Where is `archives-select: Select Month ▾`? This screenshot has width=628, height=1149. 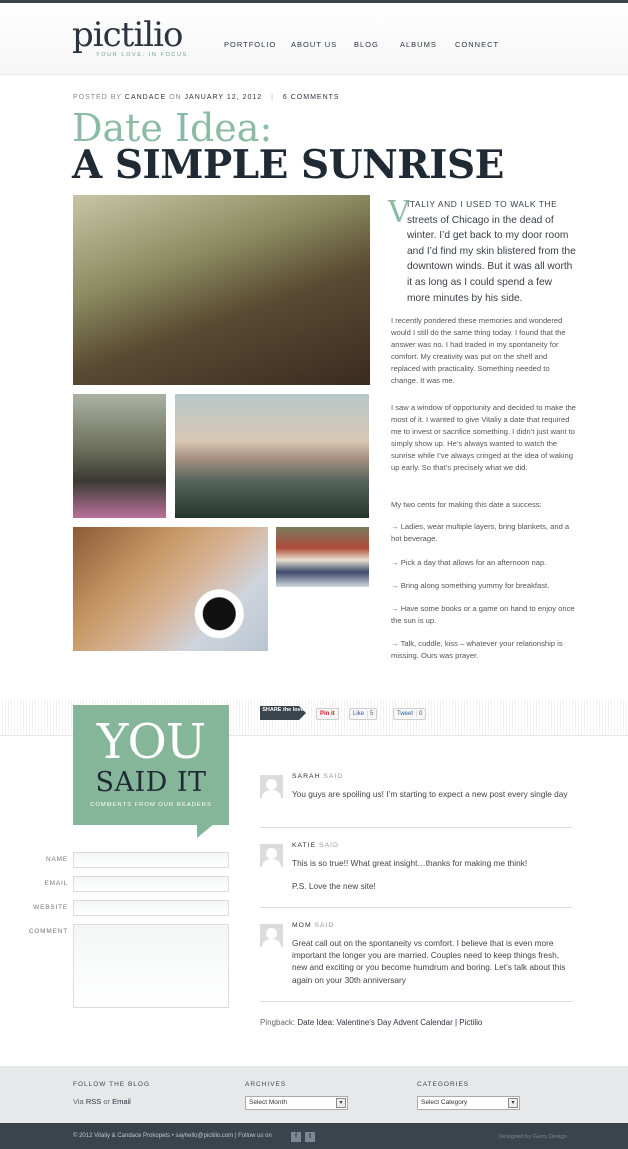
archives-select: Select Month ▾ is located at coordinates (296, 1103).